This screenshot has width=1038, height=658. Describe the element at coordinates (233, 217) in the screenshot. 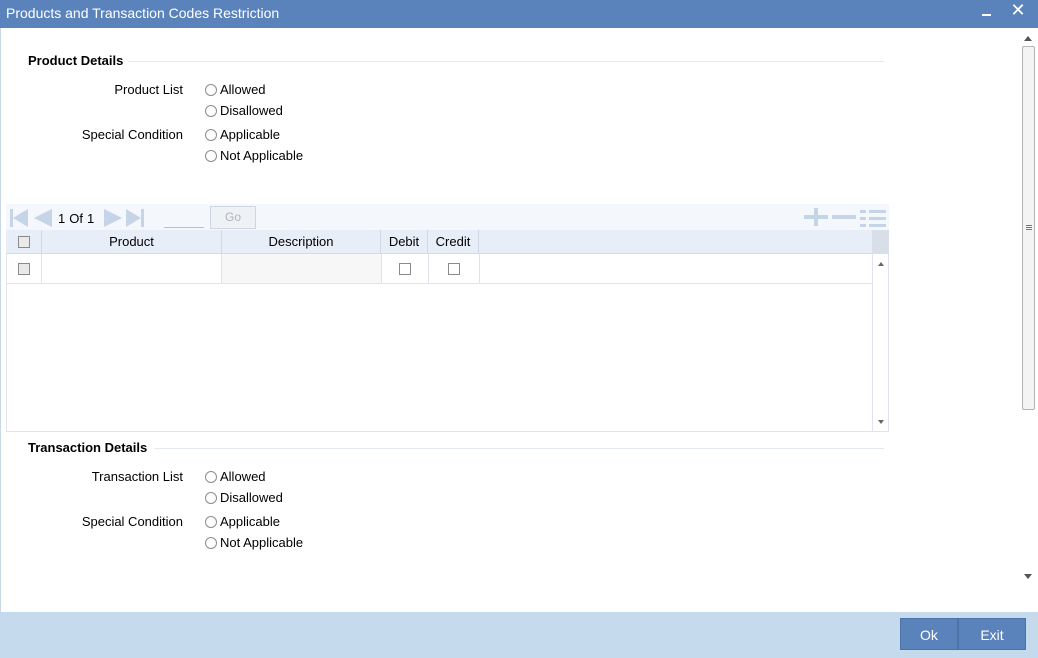

I see `go-button: Go` at that location.